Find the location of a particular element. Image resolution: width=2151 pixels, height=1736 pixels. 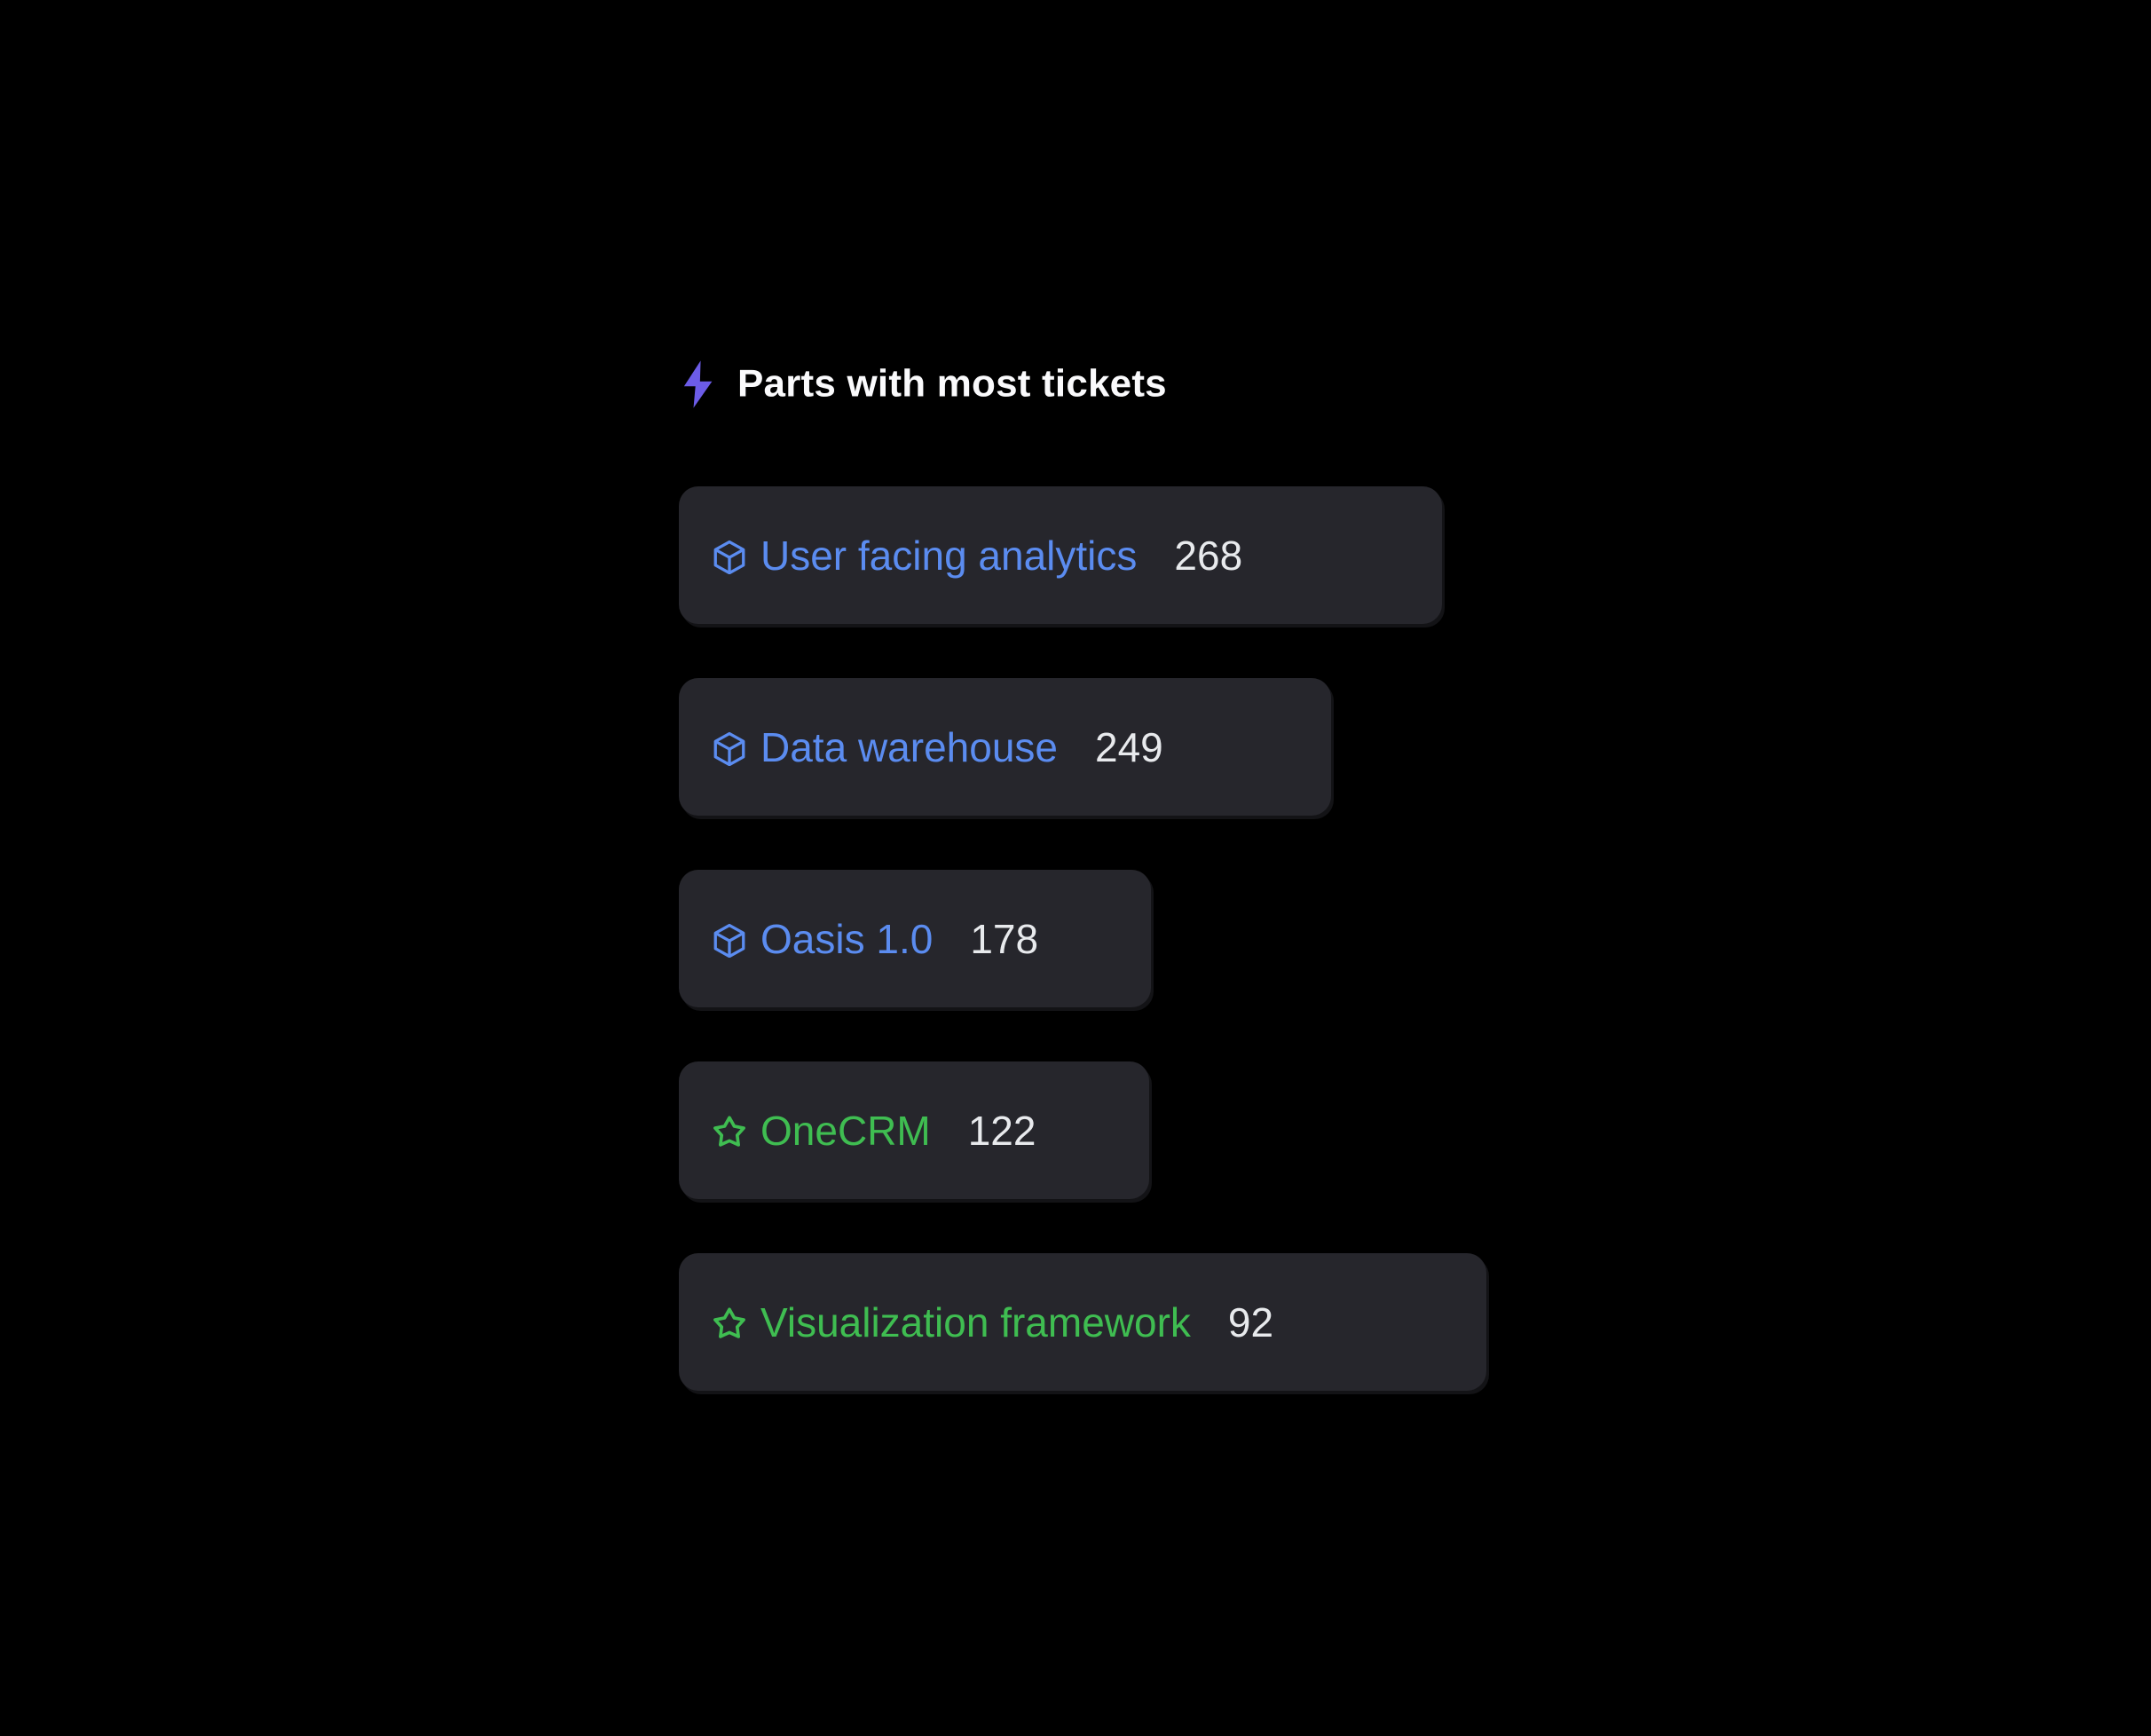

bar-row: Visualization framework 92 is located at coordinates (1083, 1322).